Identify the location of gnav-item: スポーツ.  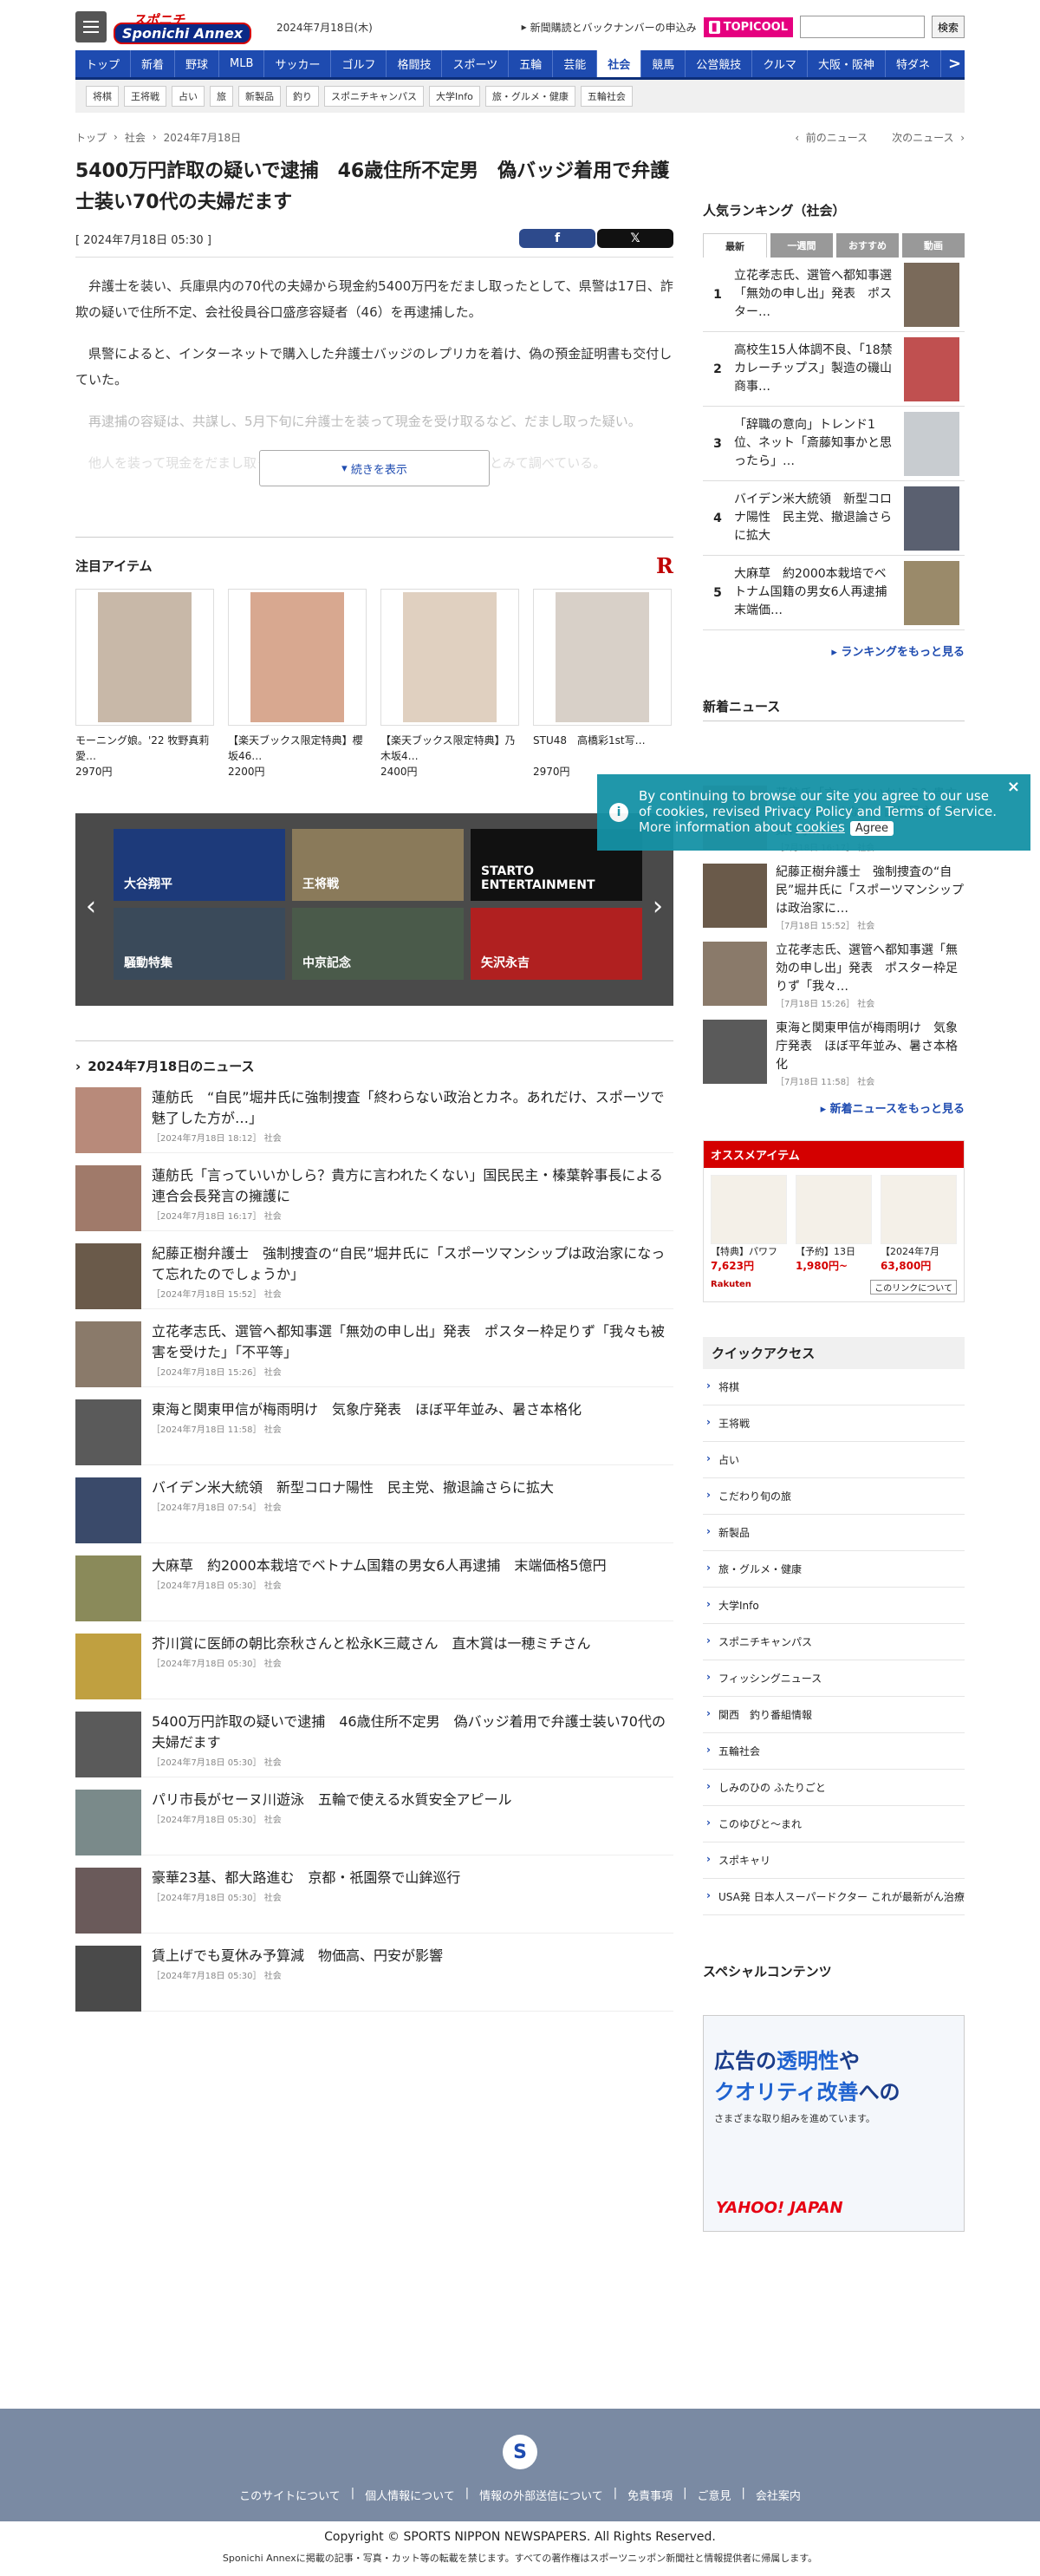
(476, 64).